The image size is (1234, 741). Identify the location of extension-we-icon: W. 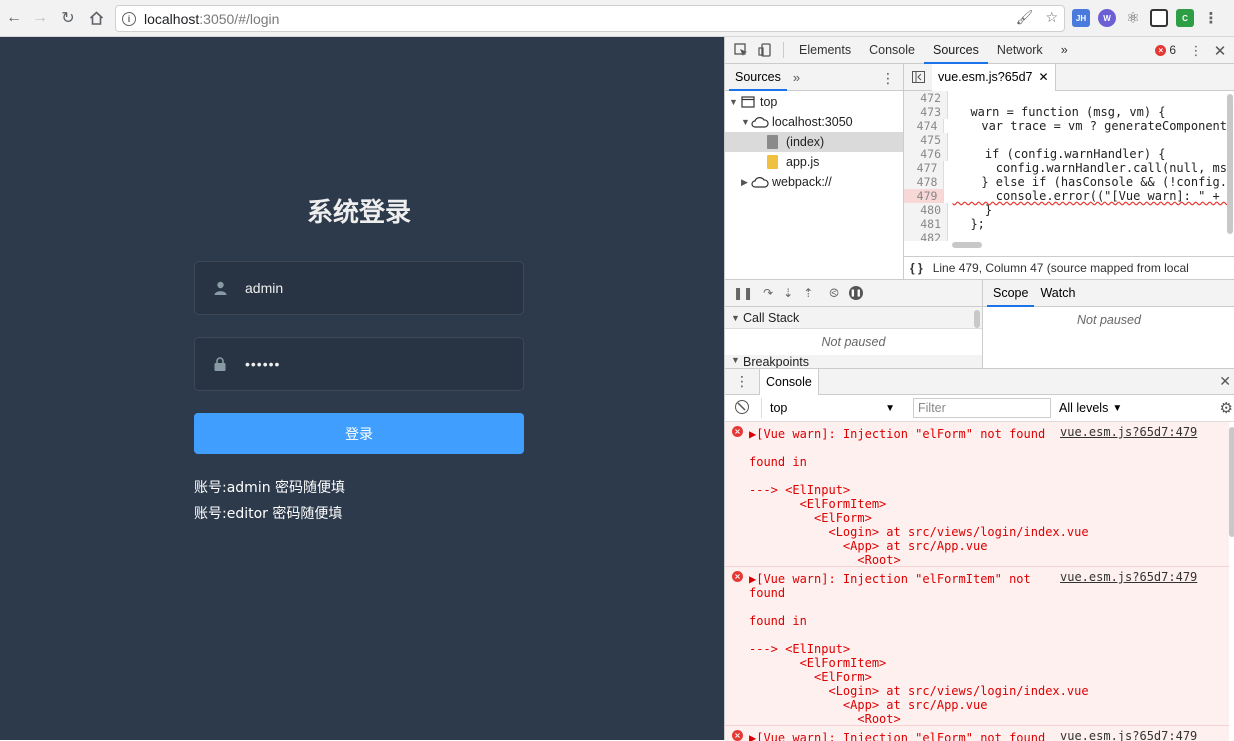
(1107, 18).